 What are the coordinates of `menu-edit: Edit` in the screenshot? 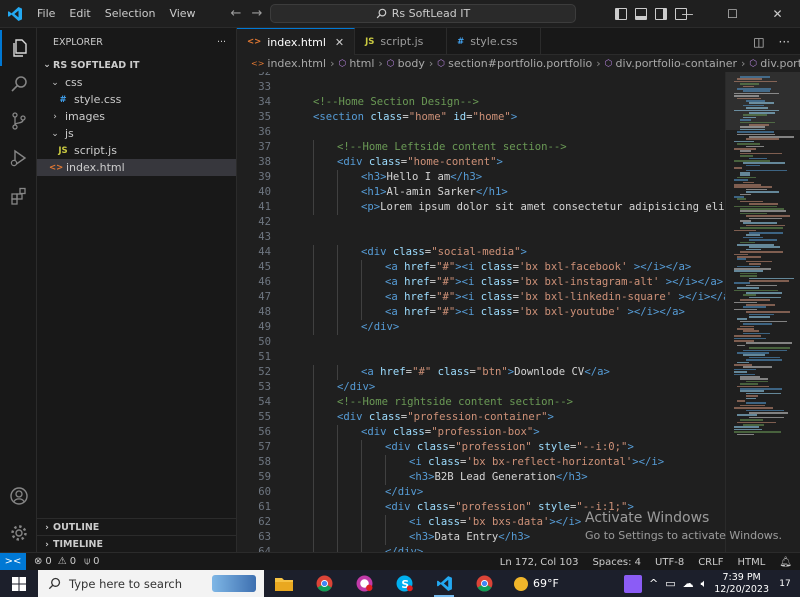 It's located at (79, 14).